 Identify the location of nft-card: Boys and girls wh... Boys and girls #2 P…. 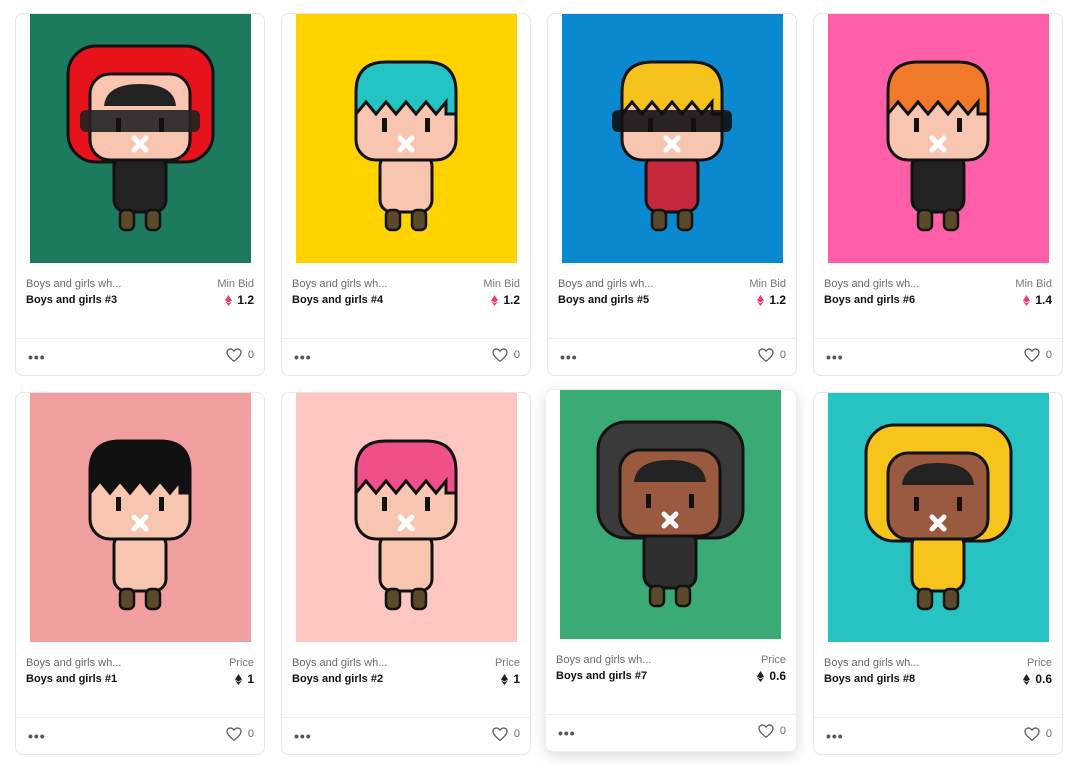
(406, 573).